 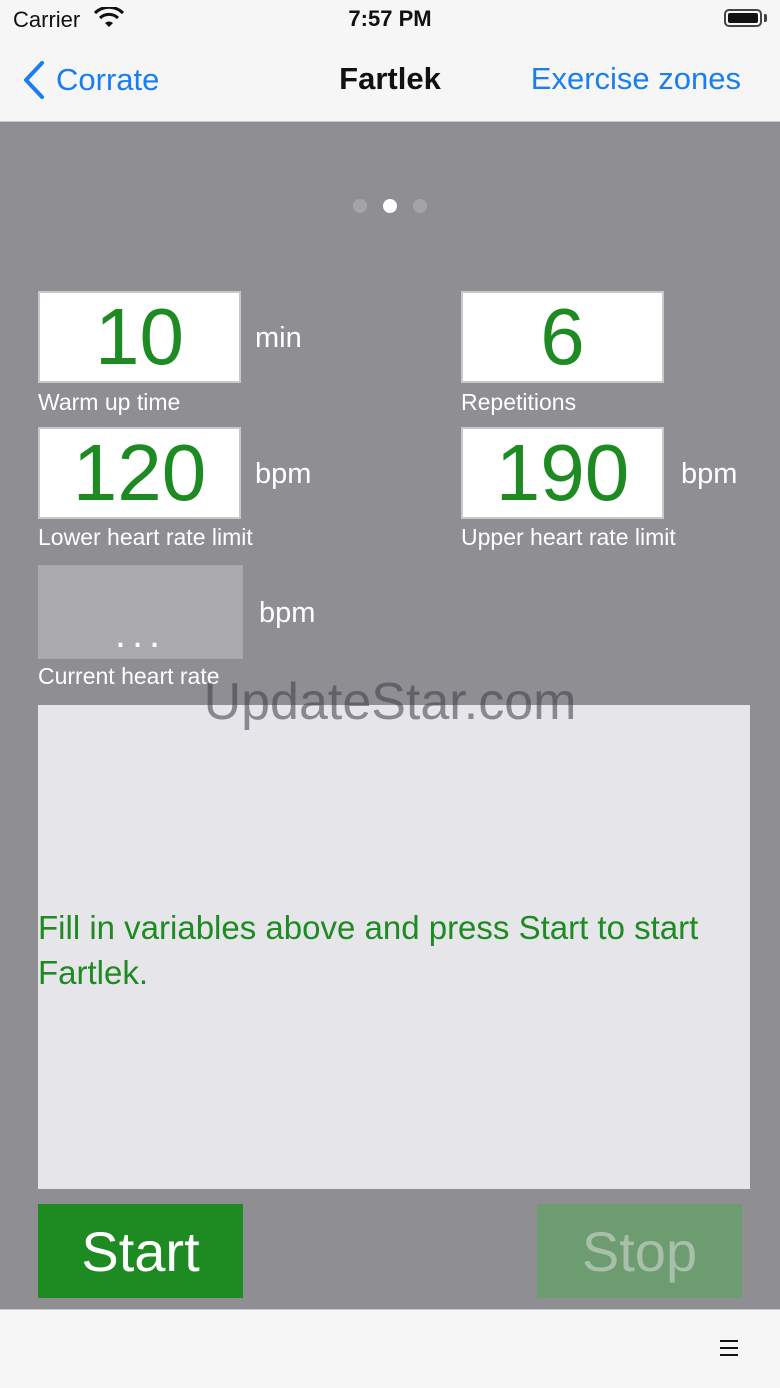 I want to click on upper-heart-rate-field: 190, so click(x=562, y=473).